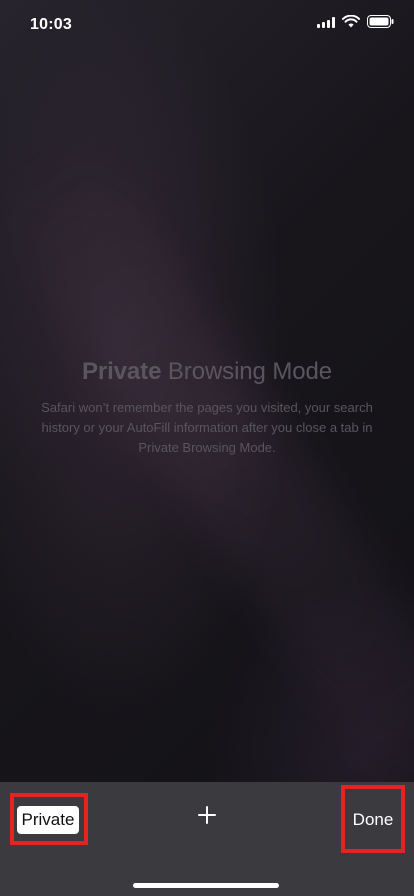 Image resolution: width=414 pixels, height=896 pixels. Describe the element at coordinates (207, 839) in the screenshot. I see `tab-switcher-toolbar: Private Done` at that location.